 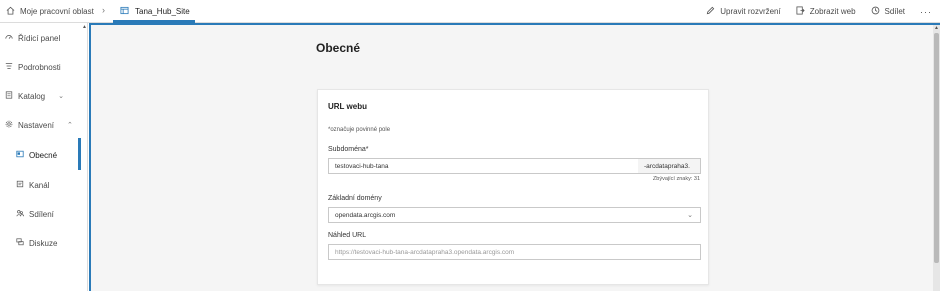 I want to click on scrollbar: ▲, so click(x=936, y=158).